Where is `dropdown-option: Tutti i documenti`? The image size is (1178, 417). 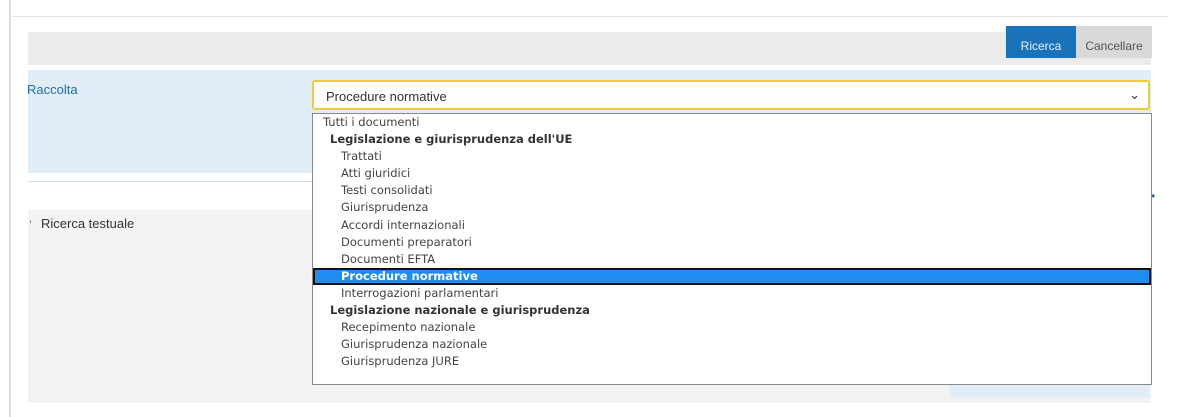 dropdown-option: Tutti i documenti is located at coordinates (732, 122).